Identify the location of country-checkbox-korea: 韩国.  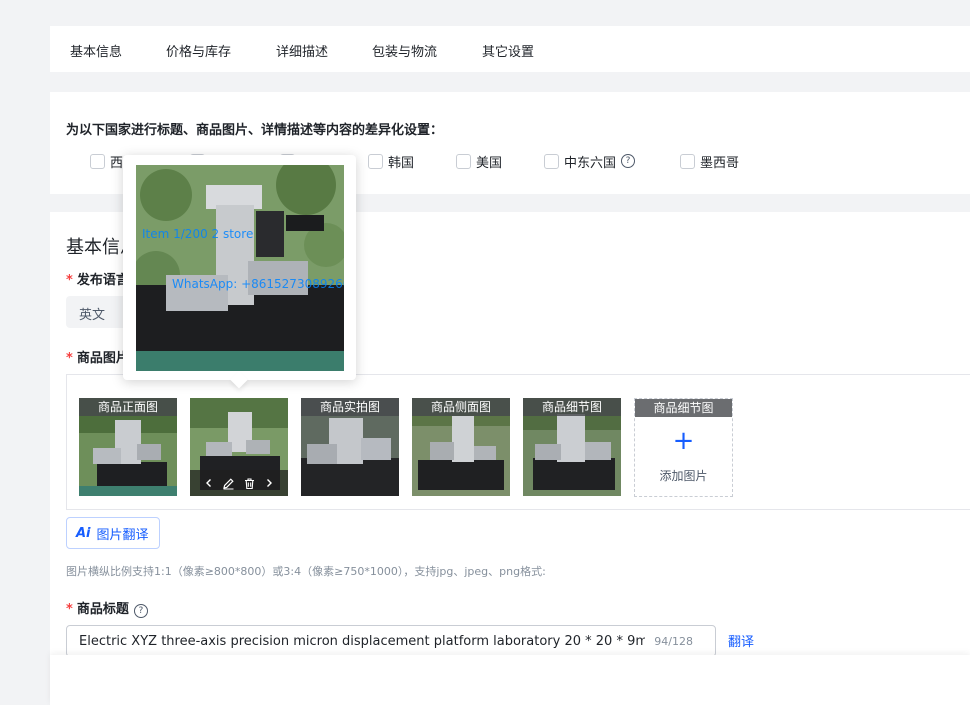
(391, 161).